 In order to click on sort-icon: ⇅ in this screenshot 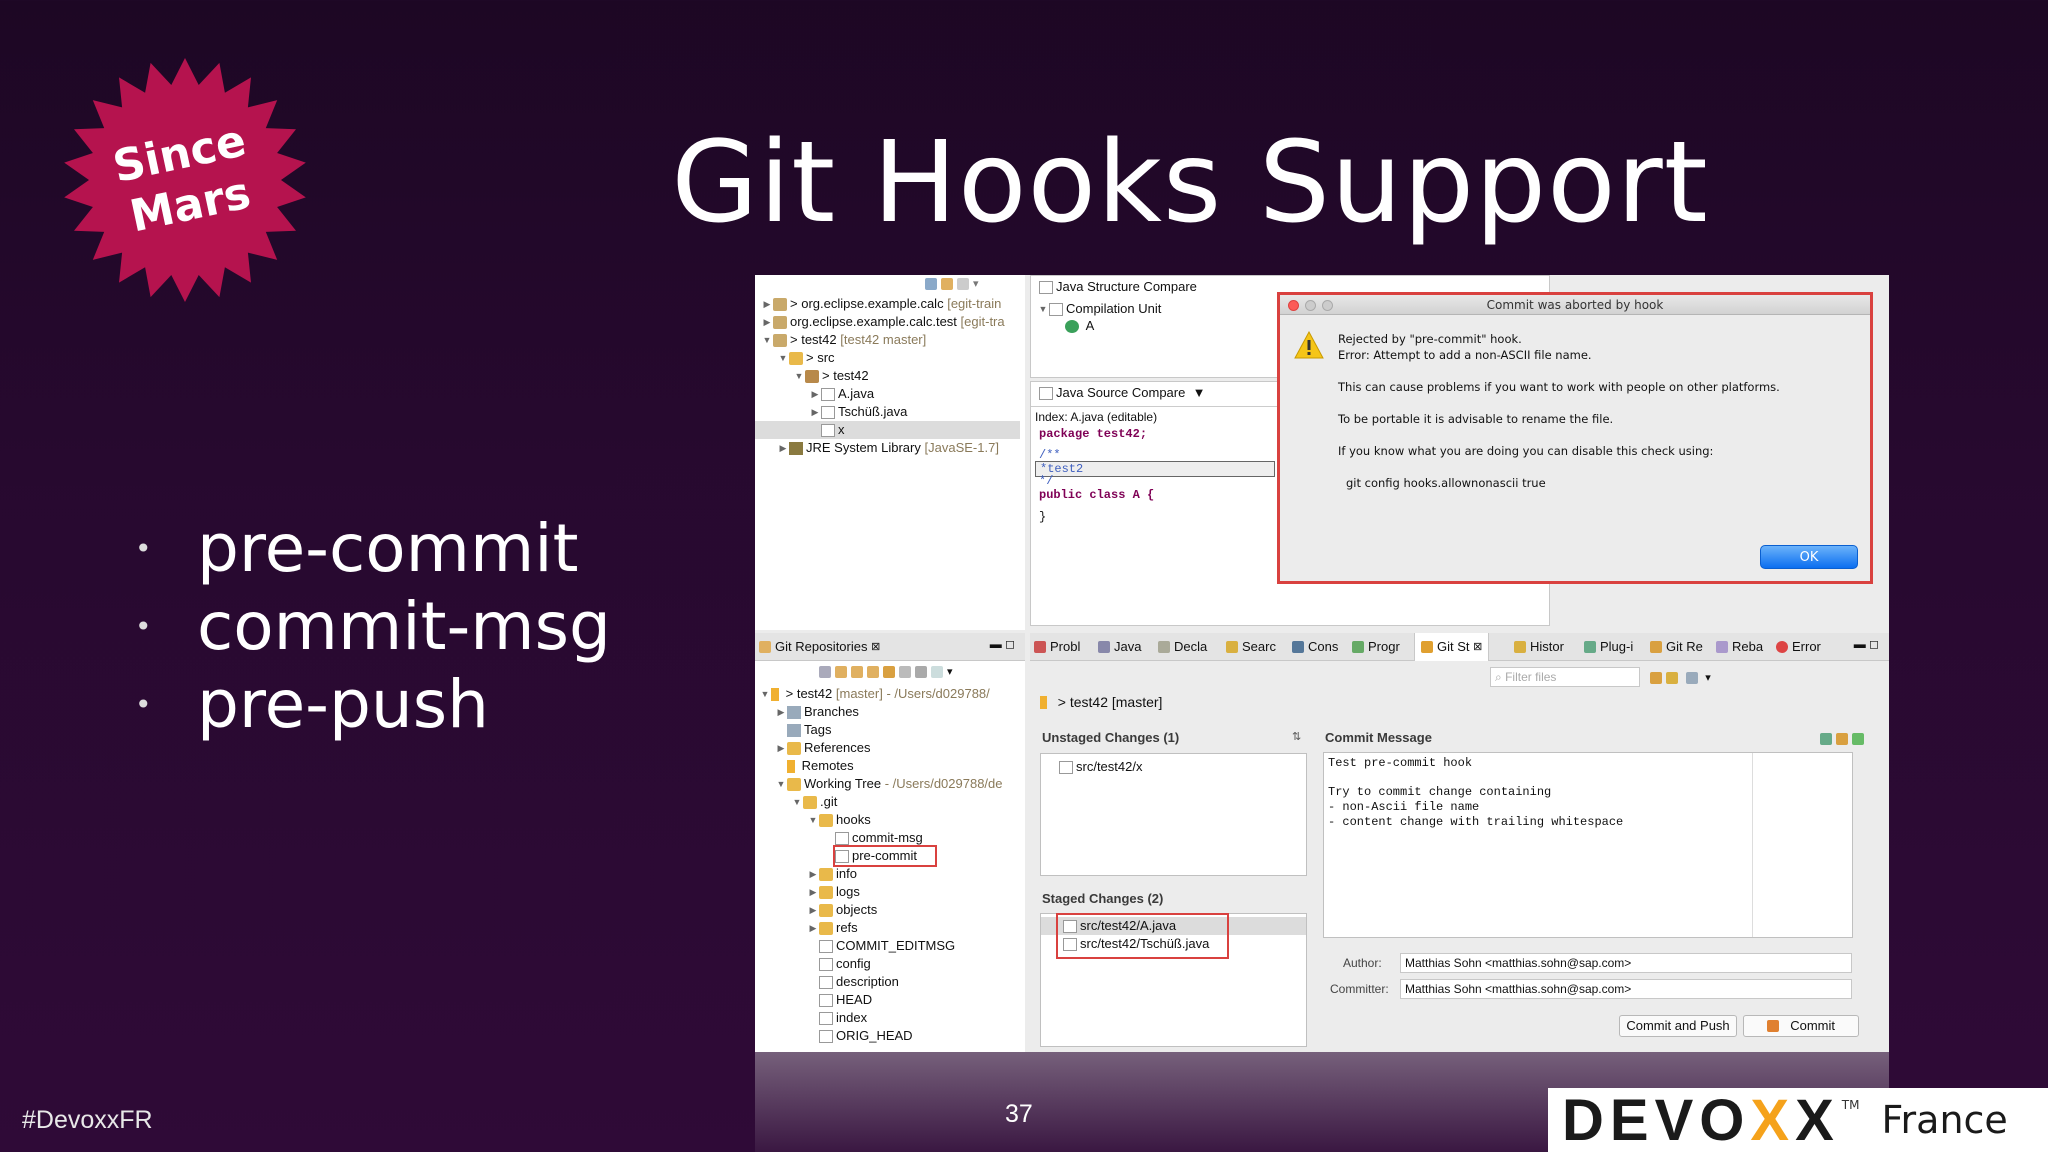, I will do `click(1296, 736)`.